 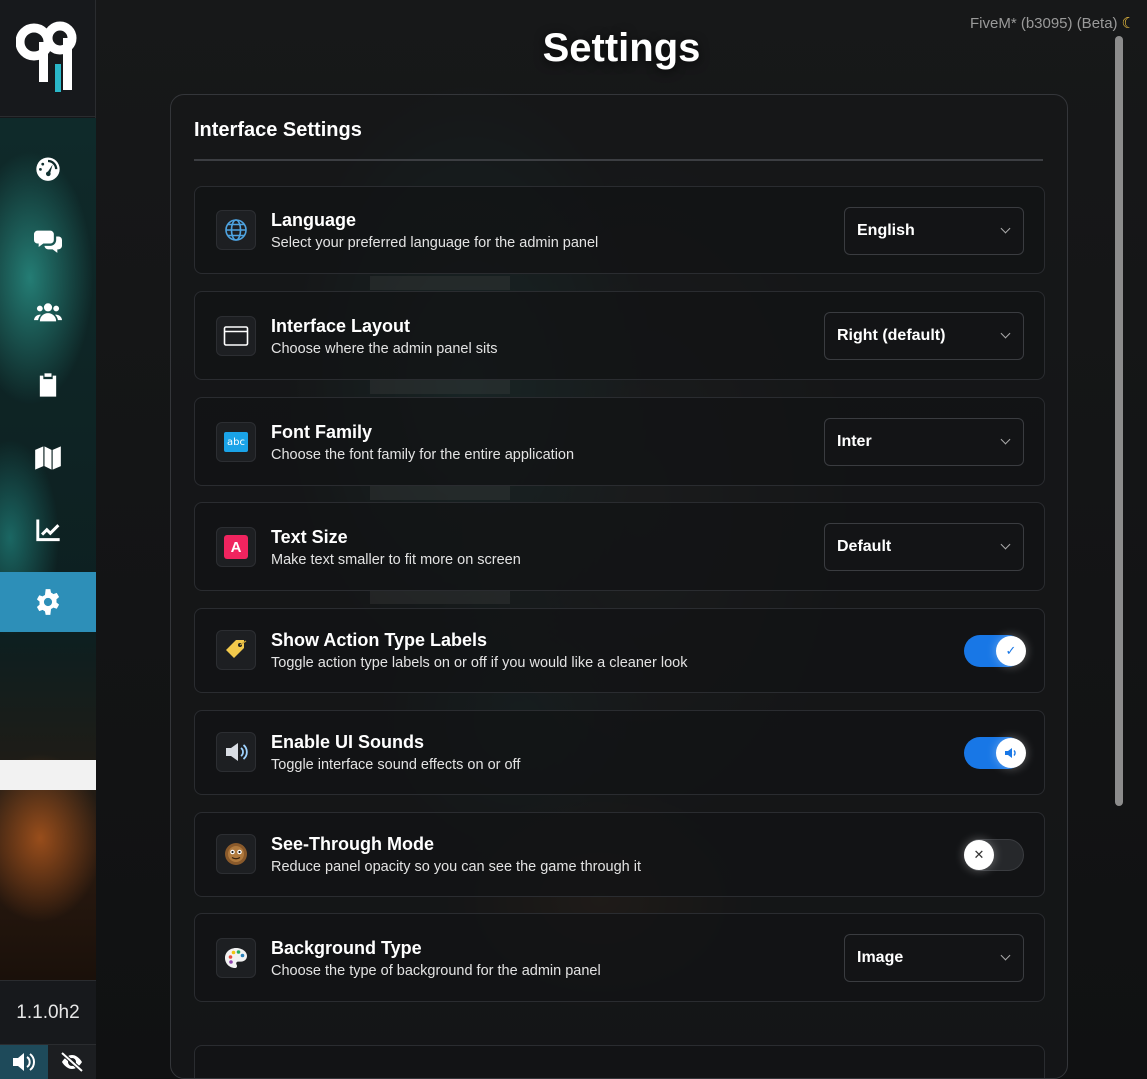 I want to click on visibility-toggle-button, so click(x=72, y=1061).